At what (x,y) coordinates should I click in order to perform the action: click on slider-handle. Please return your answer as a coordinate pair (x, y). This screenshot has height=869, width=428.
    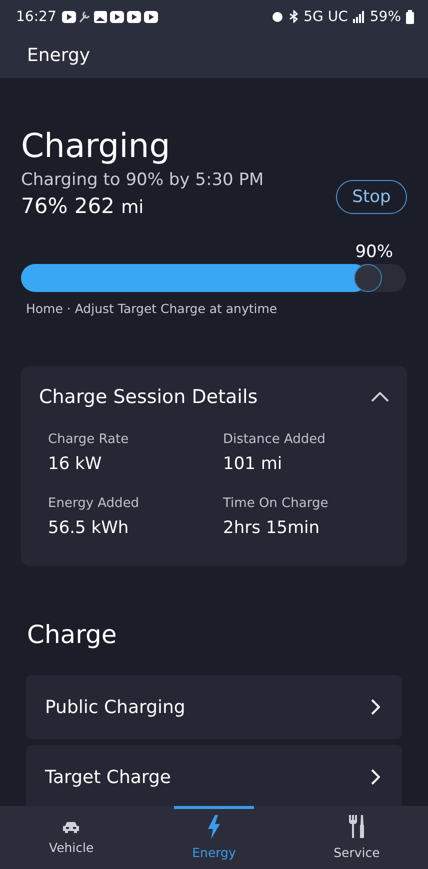
    Looking at the image, I should click on (368, 278).